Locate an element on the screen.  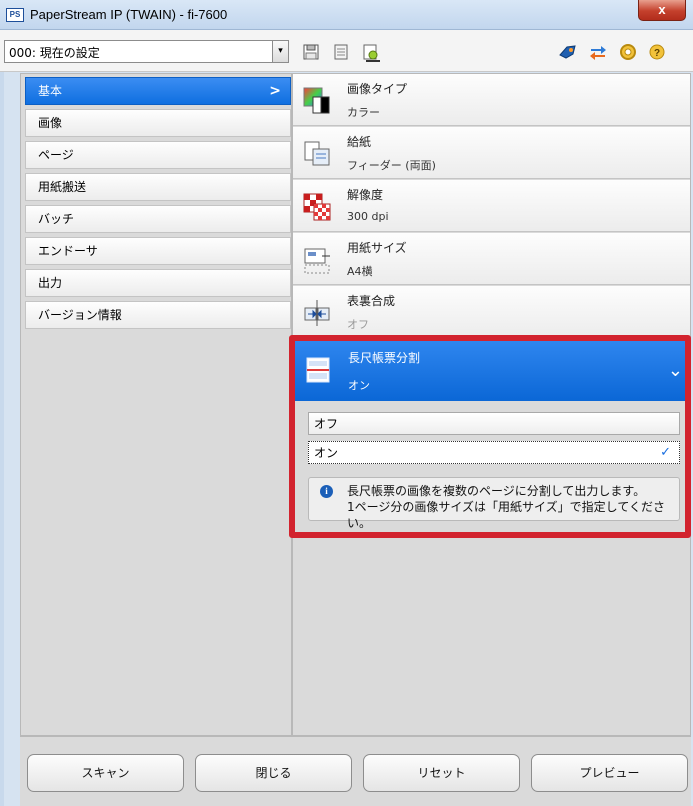
option-label: オン is located at coordinates (326, 453).